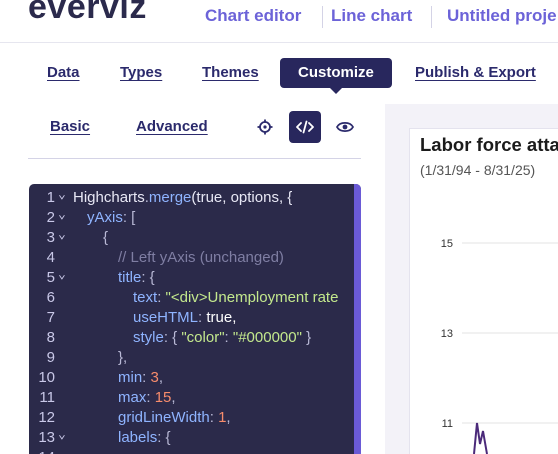 The image size is (558, 454). I want to click on code-token: : [, so click(129, 217).